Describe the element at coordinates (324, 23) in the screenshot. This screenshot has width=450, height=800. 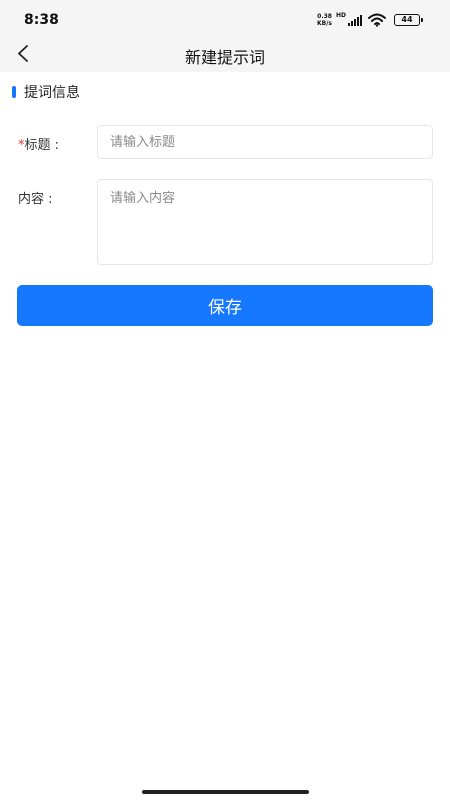
I see `network-speed-unit: KB/s` at that location.